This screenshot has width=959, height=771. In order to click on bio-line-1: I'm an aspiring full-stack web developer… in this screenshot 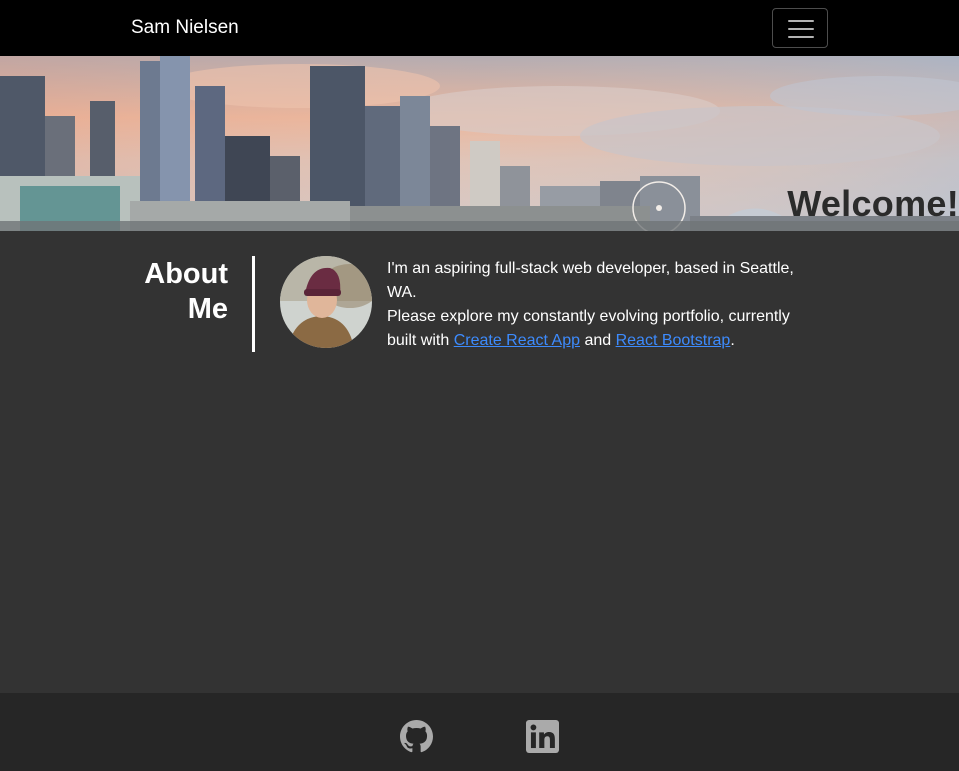, I will do `click(590, 280)`.